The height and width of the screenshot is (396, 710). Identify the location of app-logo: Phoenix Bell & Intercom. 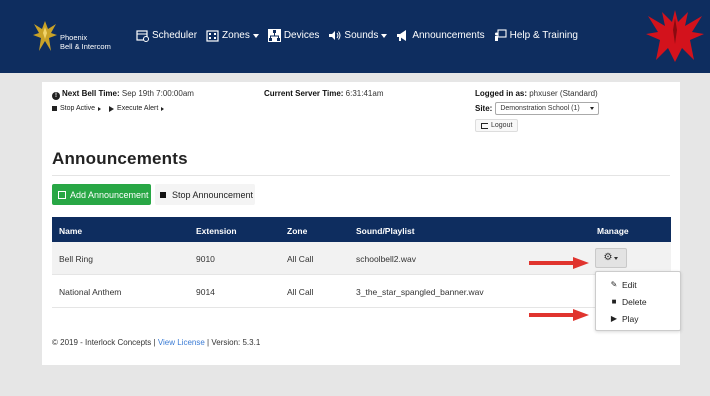
(78, 37).